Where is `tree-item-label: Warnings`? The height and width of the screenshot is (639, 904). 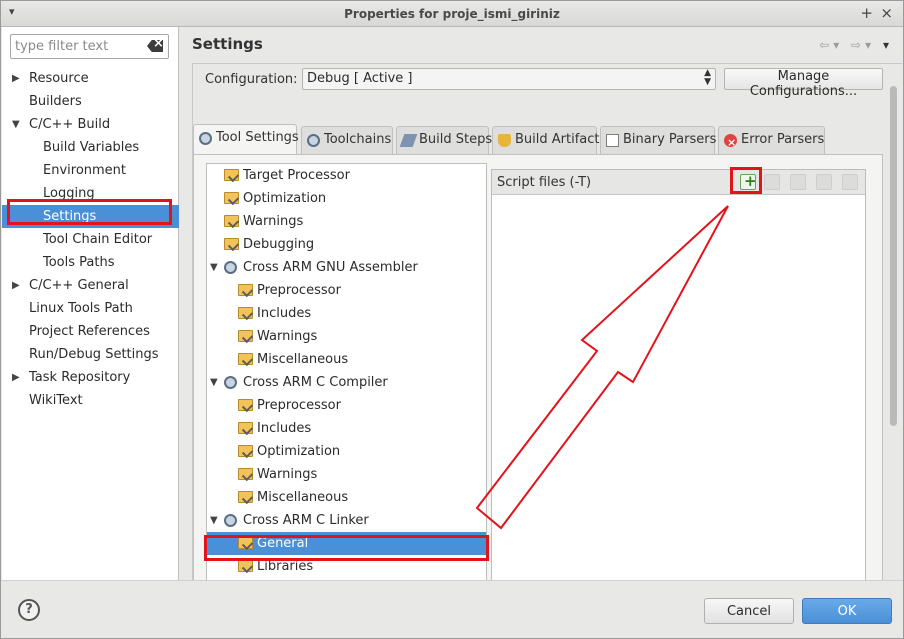
tree-item-label: Warnings is located at coordinates (287, 336).